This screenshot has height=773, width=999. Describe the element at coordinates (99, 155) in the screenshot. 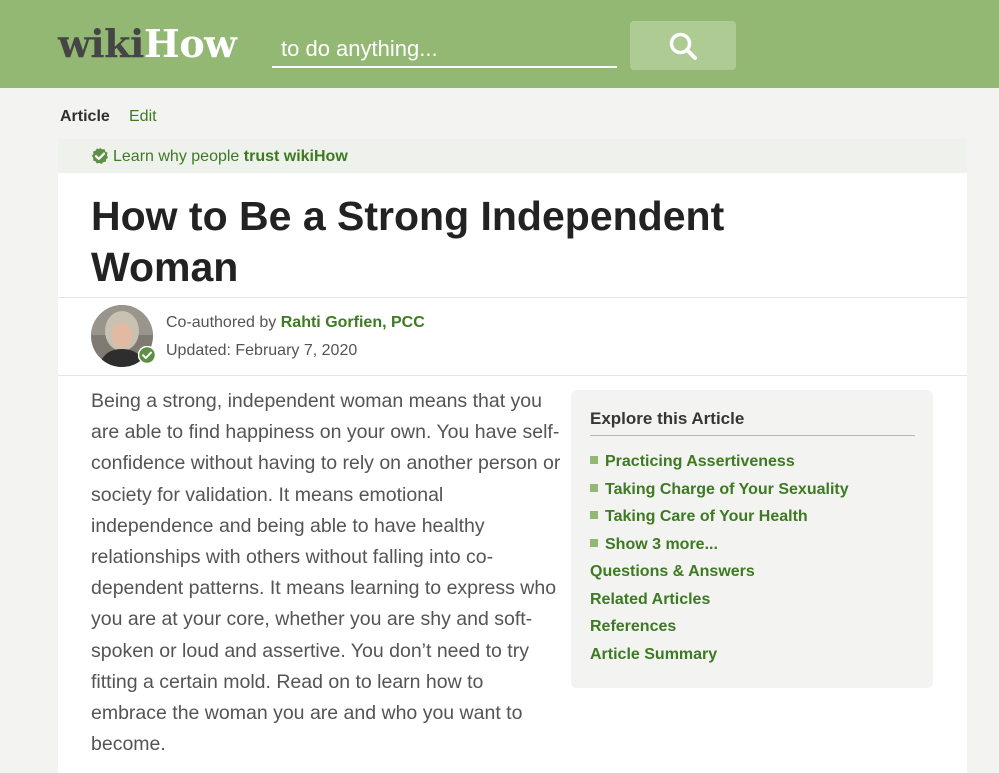

I see `verified-check-icon` at that location.